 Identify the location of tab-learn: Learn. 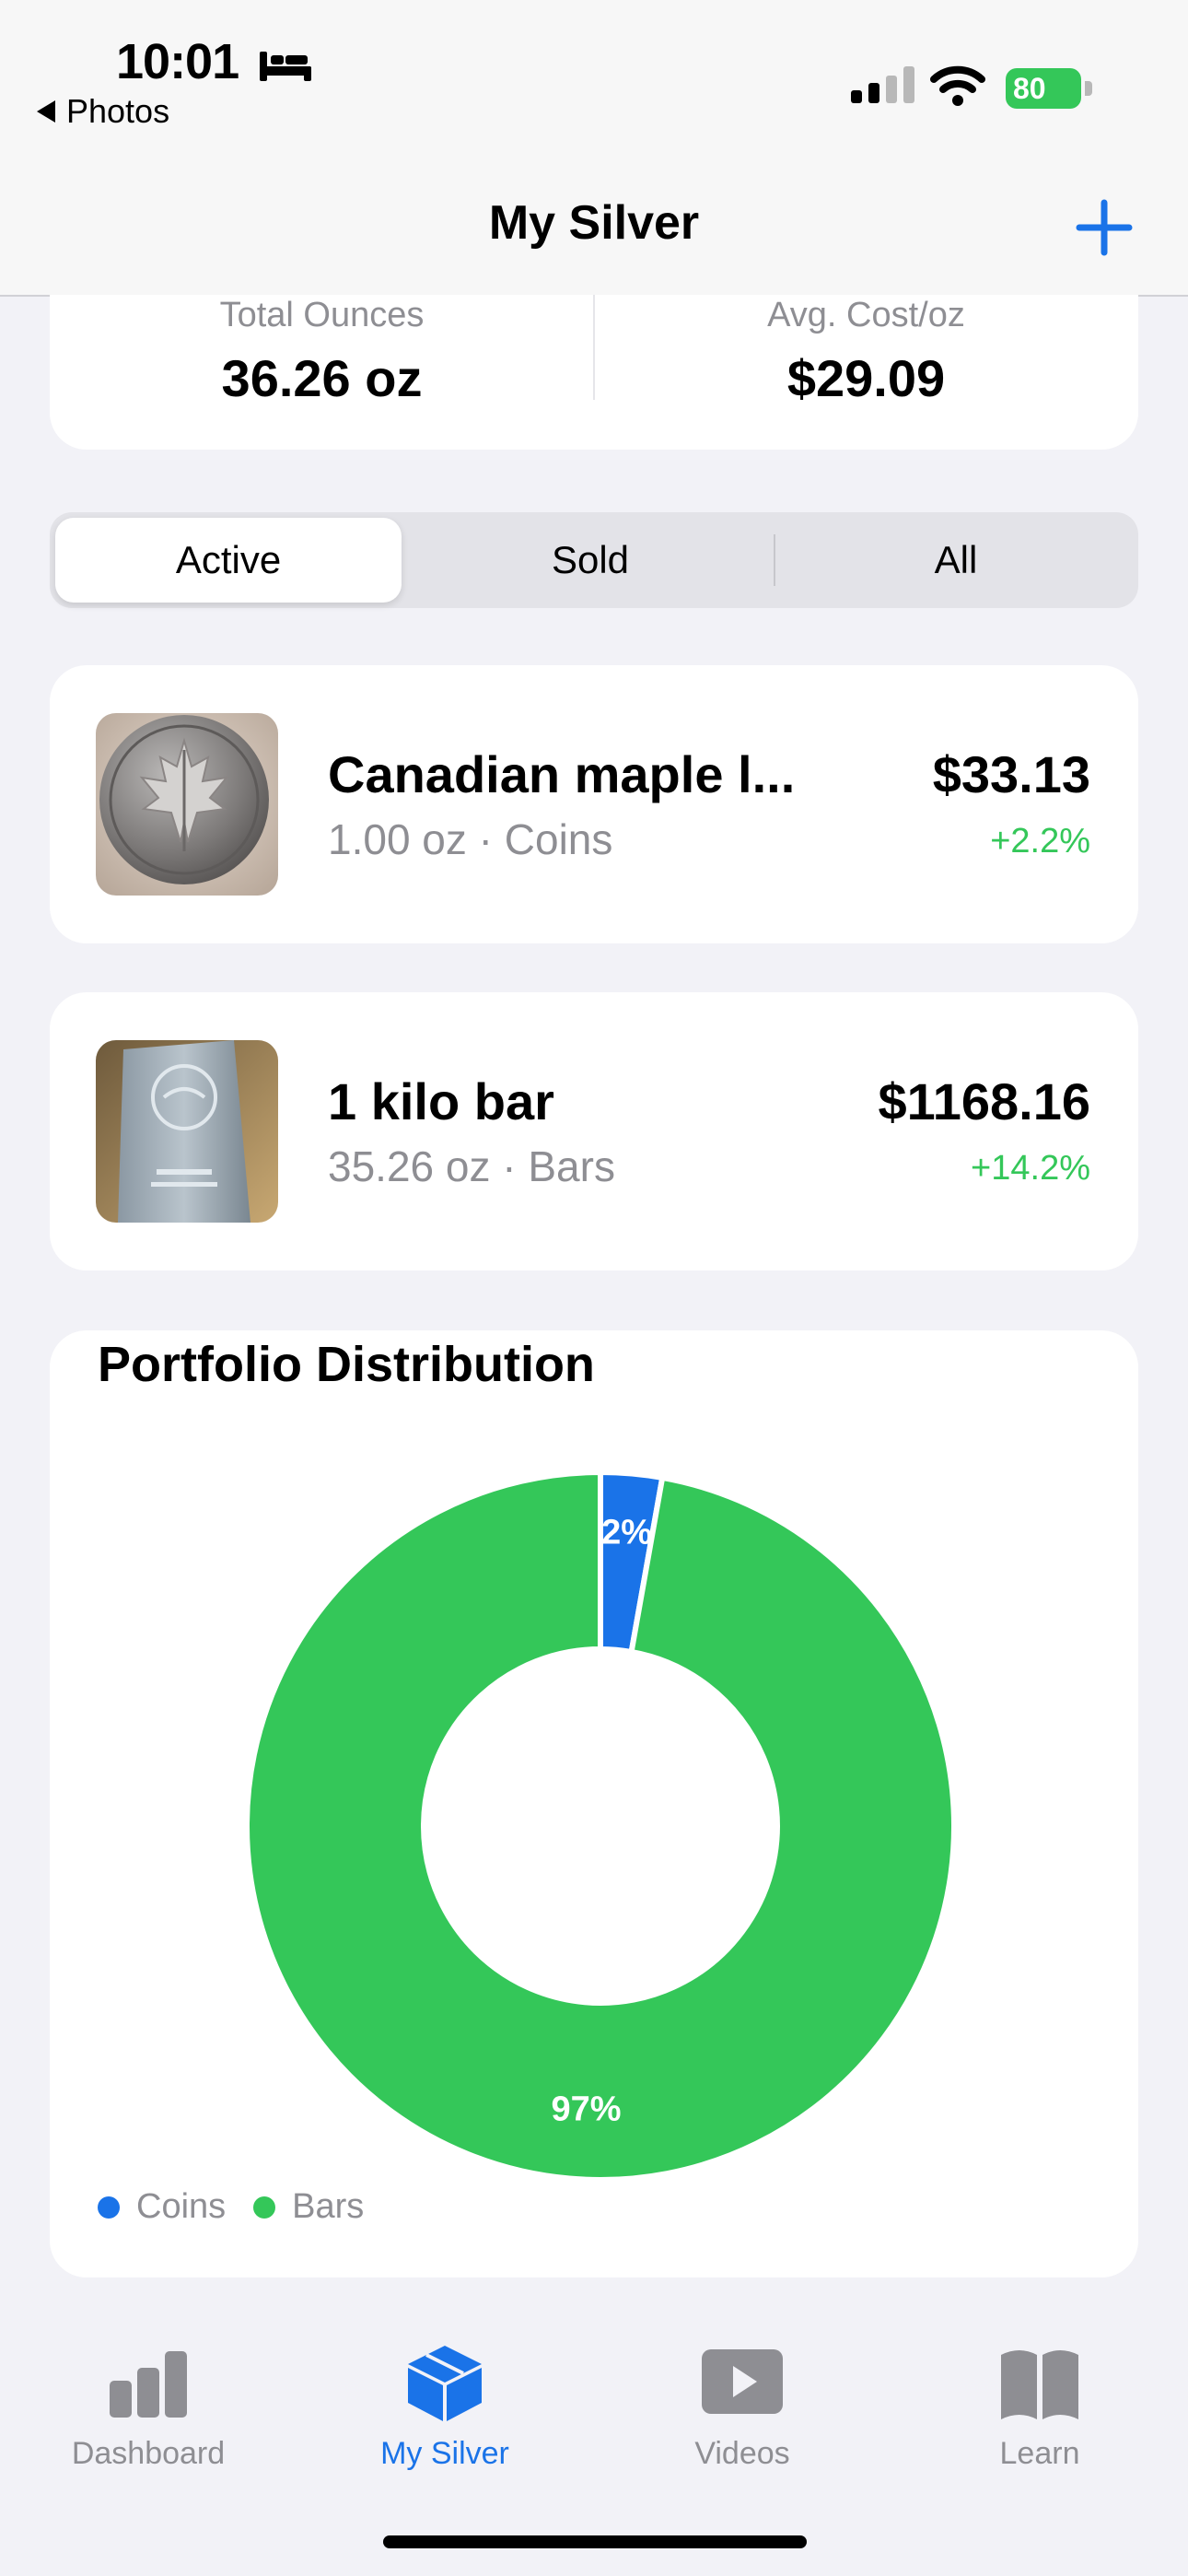
(1039, 2392).